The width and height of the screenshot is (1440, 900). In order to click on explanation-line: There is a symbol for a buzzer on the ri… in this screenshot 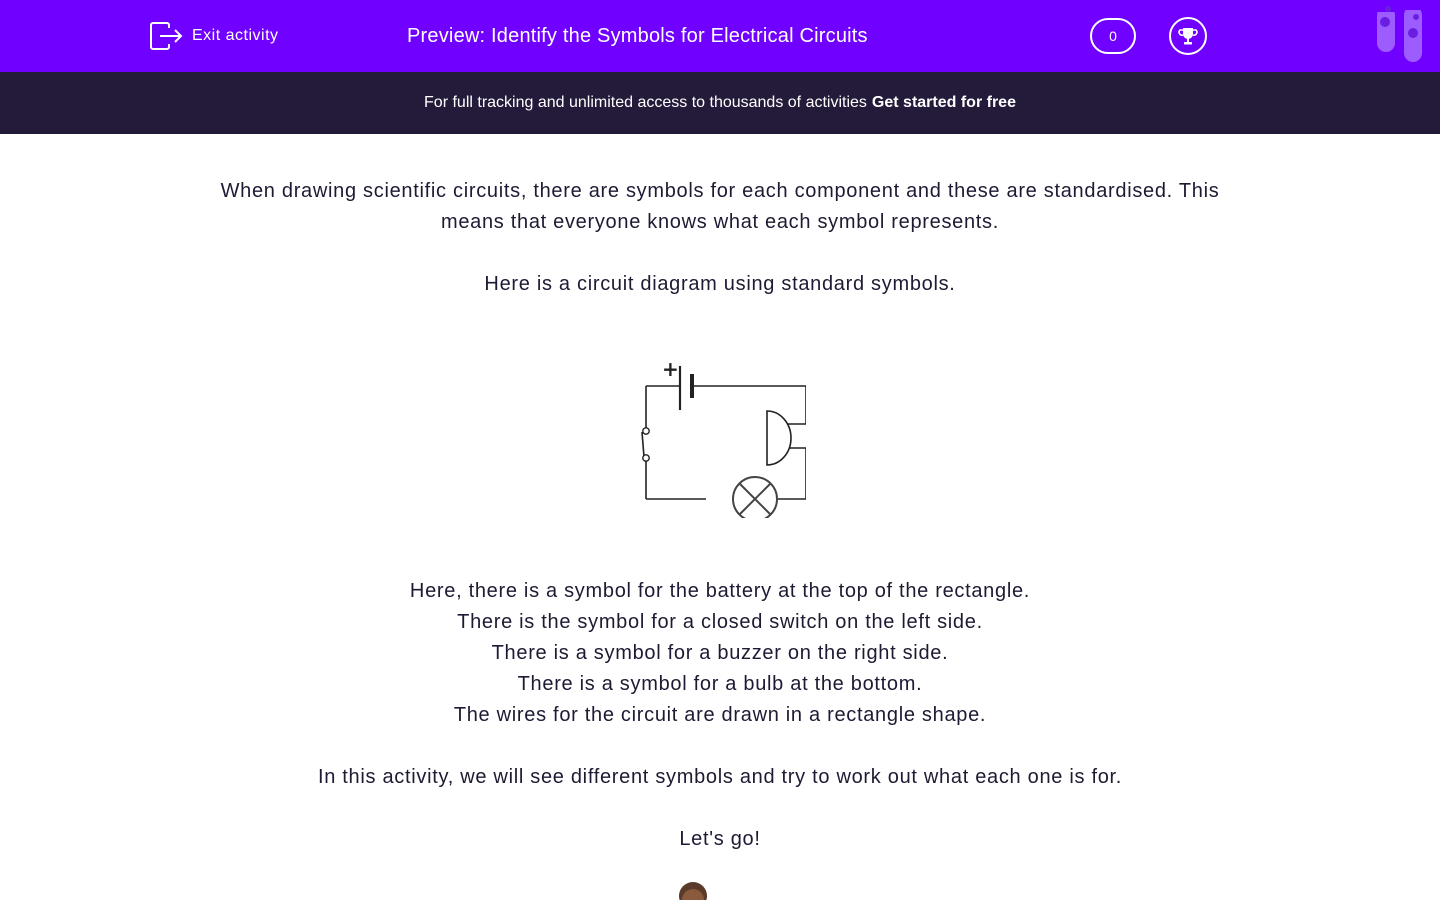, I will do `click(720, 653)`.